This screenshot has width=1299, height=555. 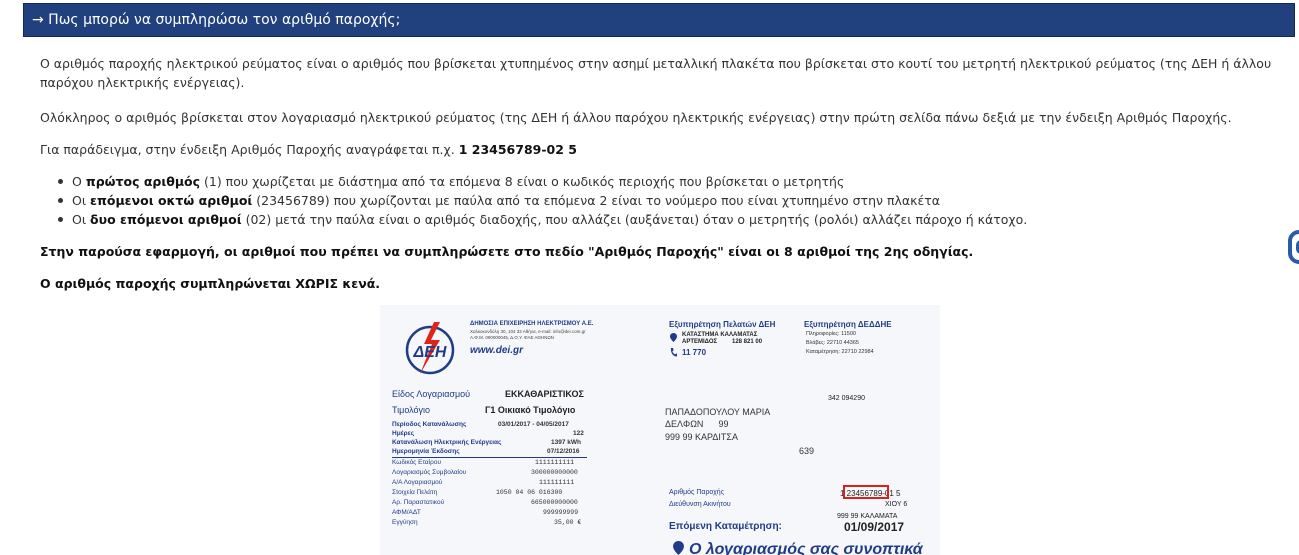 I want to click on bill-row-label: Κωδικός Εταίρου, so click(x=416, y=462).